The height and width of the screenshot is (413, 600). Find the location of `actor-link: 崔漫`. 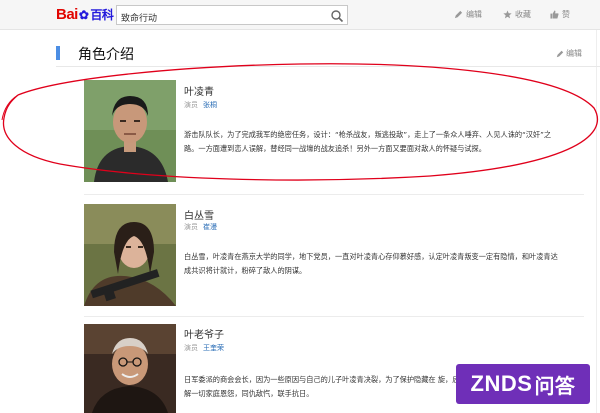

actor-link: 崔漫 is located at coordinates (210, 227).